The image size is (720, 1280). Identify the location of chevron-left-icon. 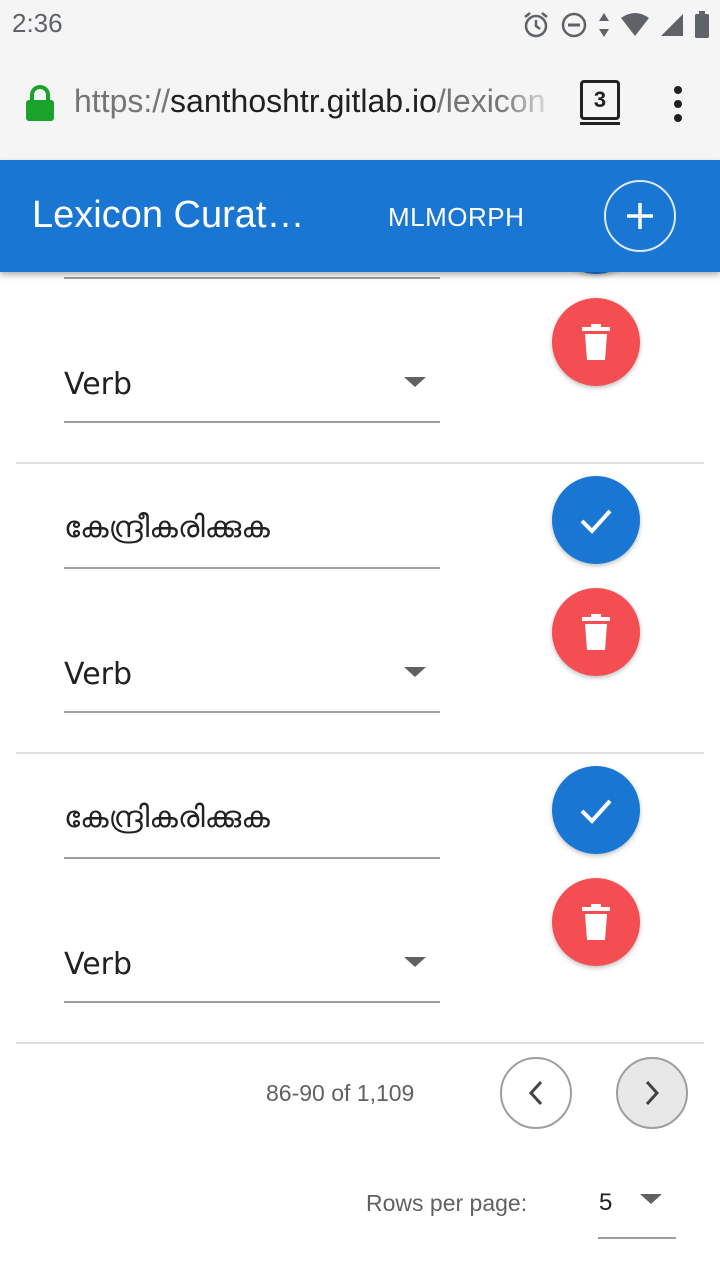
(535, 1093).